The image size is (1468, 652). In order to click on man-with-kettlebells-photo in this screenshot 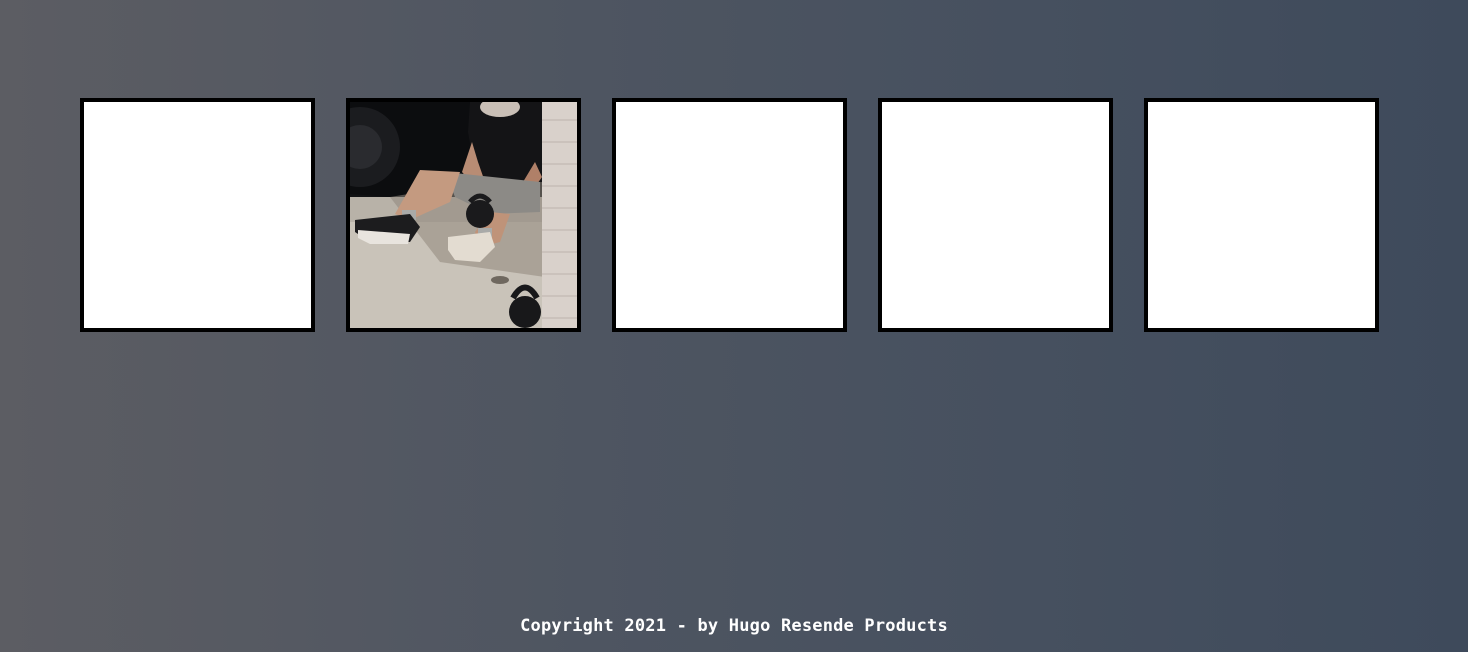, I will do `click(463, 215)`.